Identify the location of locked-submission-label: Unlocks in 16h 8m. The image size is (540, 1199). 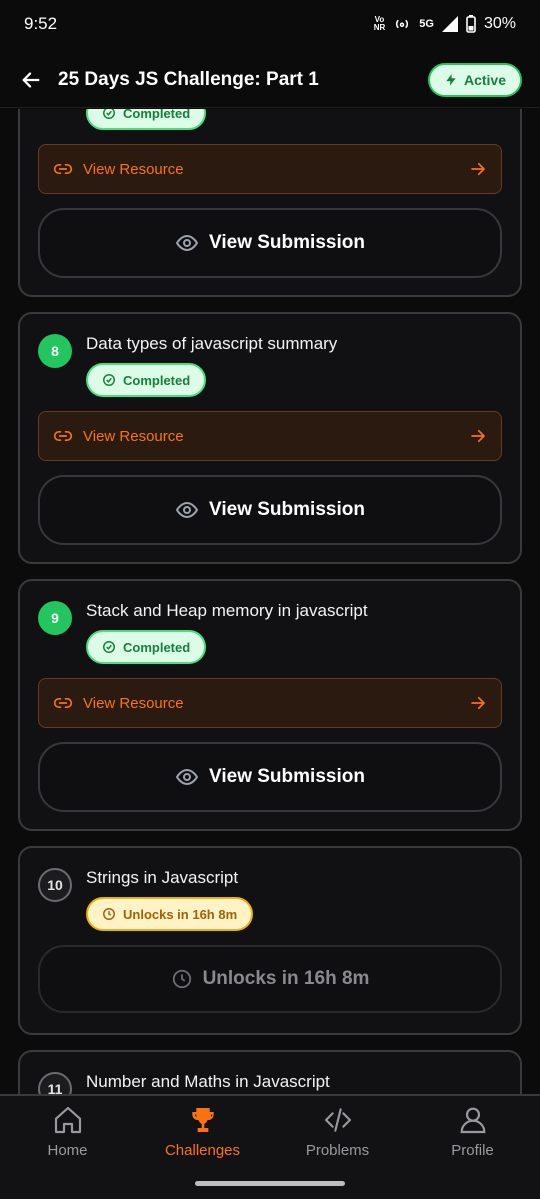
(286, 978).